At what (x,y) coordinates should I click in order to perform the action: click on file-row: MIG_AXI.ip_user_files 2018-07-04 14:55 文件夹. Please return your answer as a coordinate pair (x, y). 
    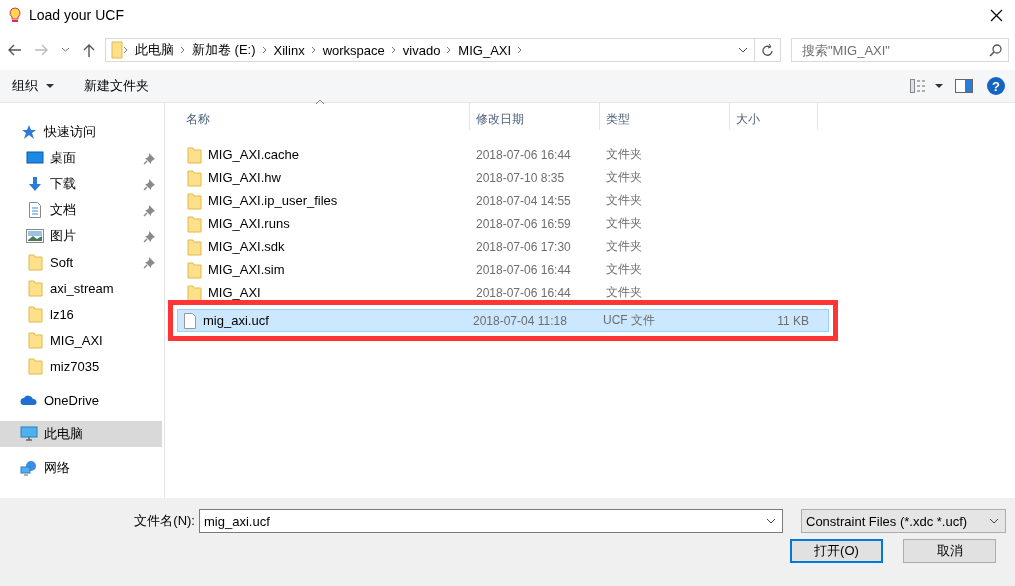
    Looking at the image, I should click on (500, 200).